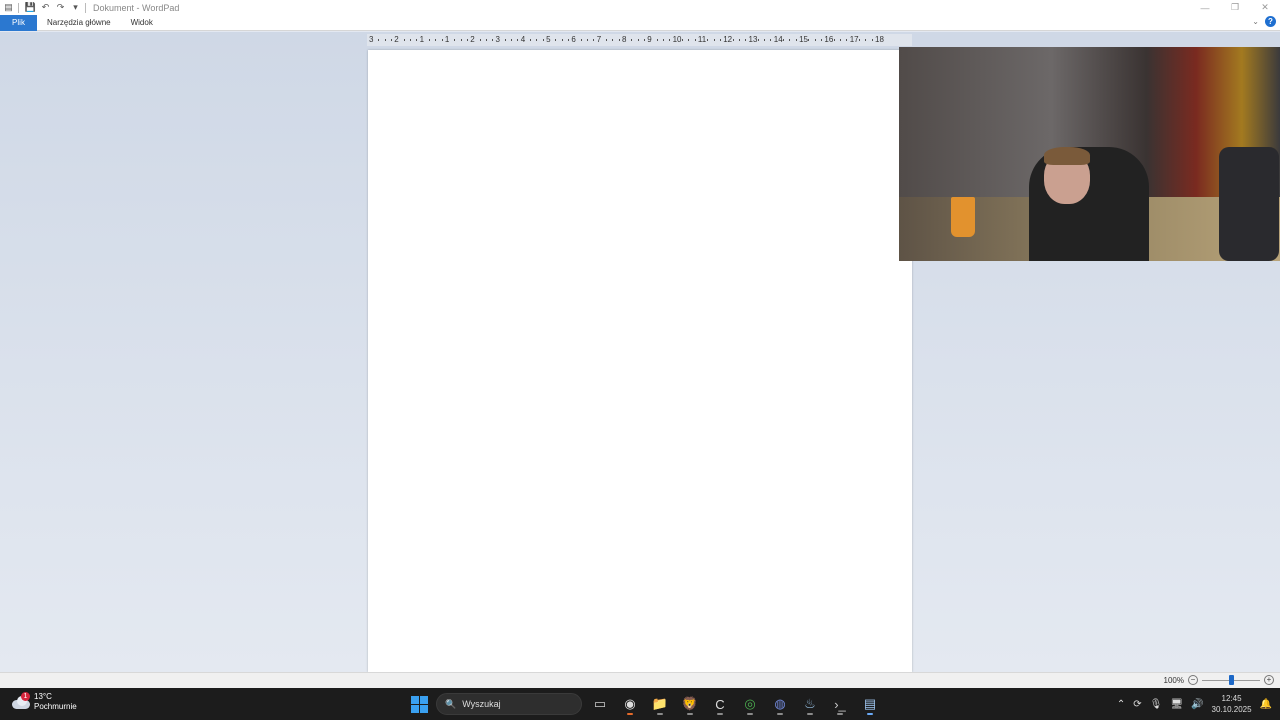 The width and height of the screenshot is (1280, 720). What do you see at coordinates (778, 39) in the screenshot?
I see `ruler-label: 14` at bounding box center [778, 39].